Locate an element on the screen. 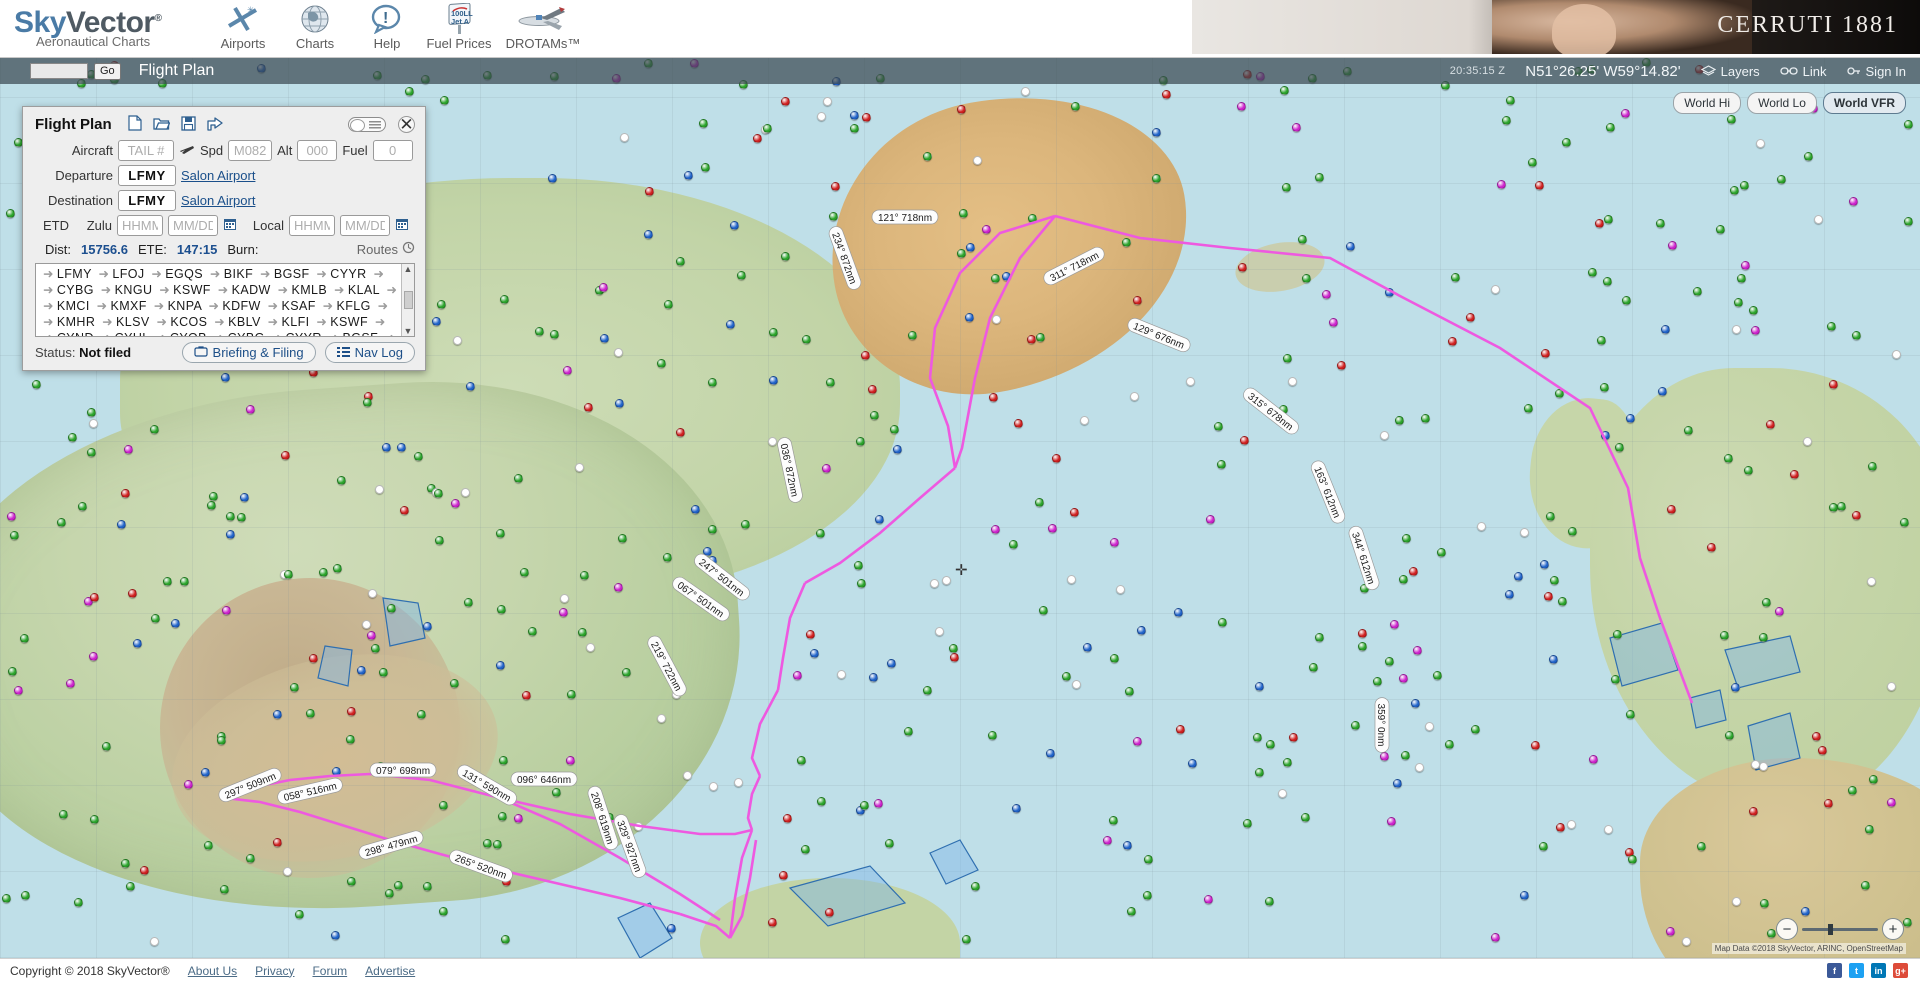 Image resolution: width=1920 pixels, height=982 pixels. etd-local-date-input is located at coordinates (365, 225).